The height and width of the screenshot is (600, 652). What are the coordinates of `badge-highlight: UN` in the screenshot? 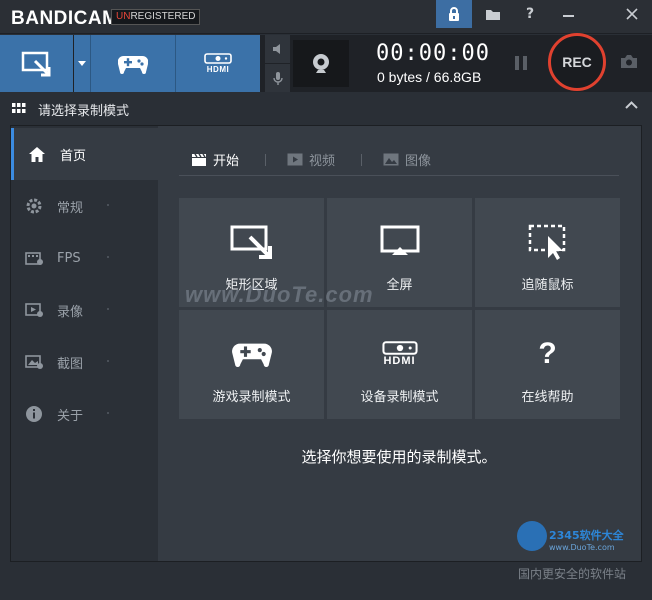 It's located at (123, 16).